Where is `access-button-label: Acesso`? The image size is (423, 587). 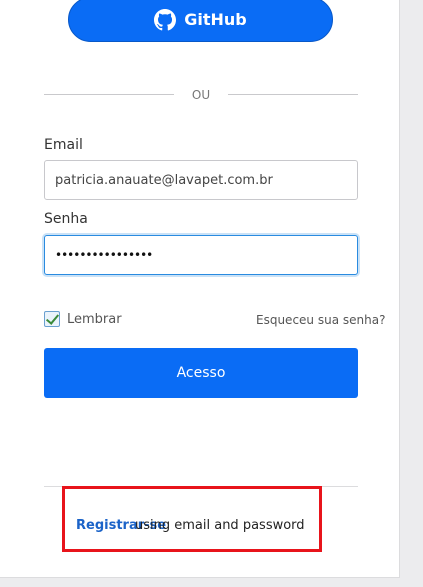
access-button-label: Acesso is located at coordinates (201, 373).